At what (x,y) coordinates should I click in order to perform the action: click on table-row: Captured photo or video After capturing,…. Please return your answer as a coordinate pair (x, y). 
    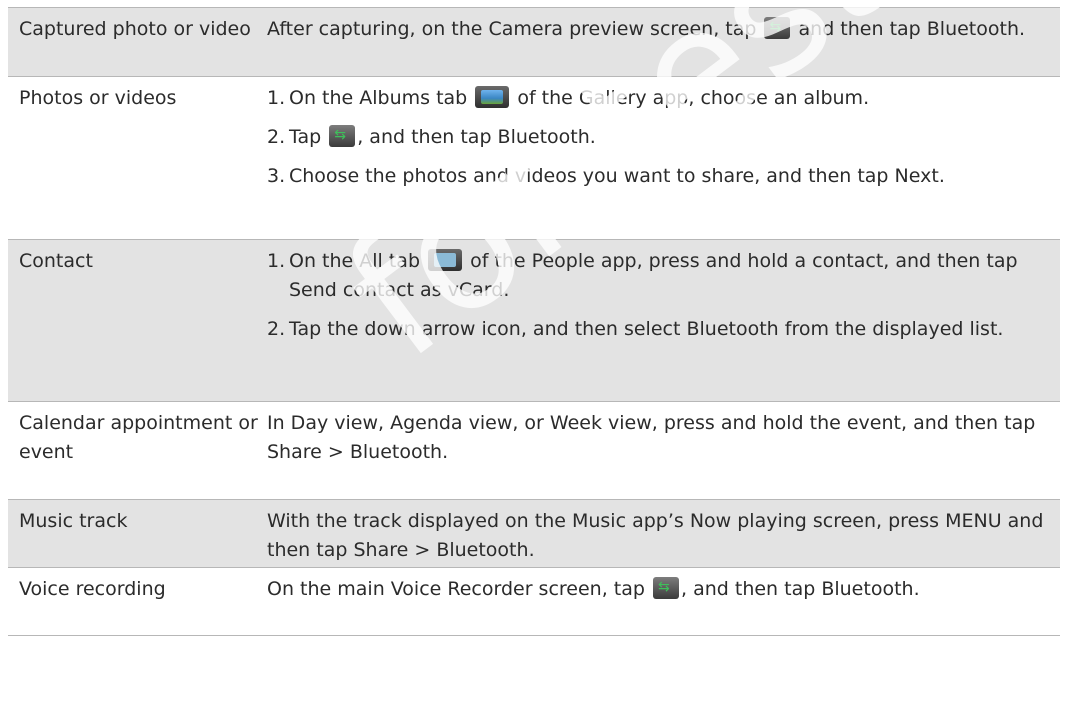
    Looking at the image, I should click on (534, 42).